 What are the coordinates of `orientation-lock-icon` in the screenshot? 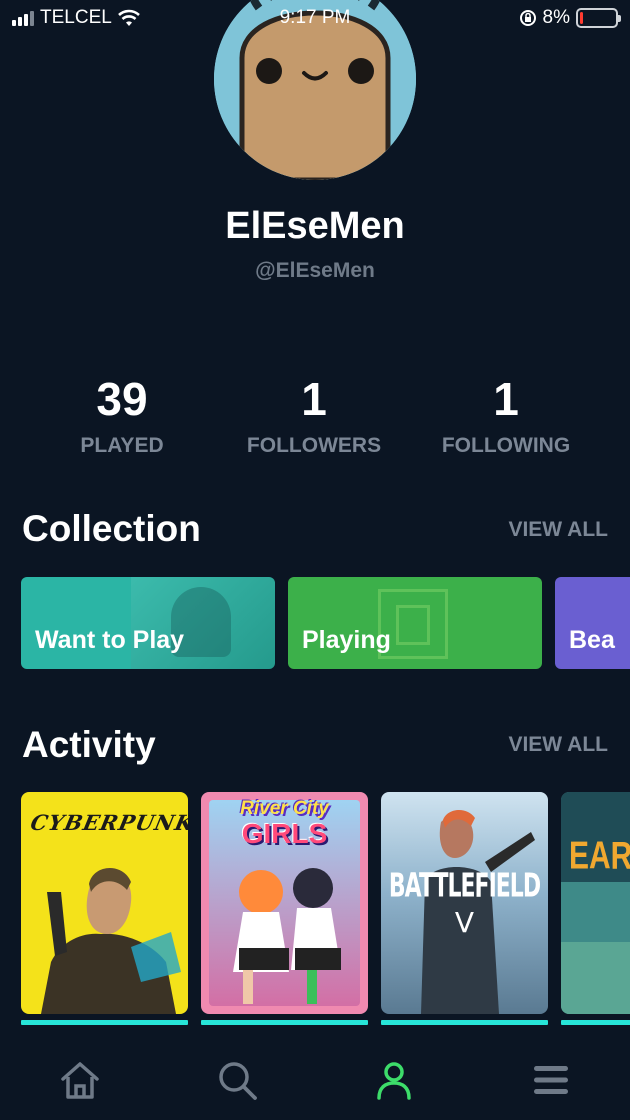 It's located at (527, 18).